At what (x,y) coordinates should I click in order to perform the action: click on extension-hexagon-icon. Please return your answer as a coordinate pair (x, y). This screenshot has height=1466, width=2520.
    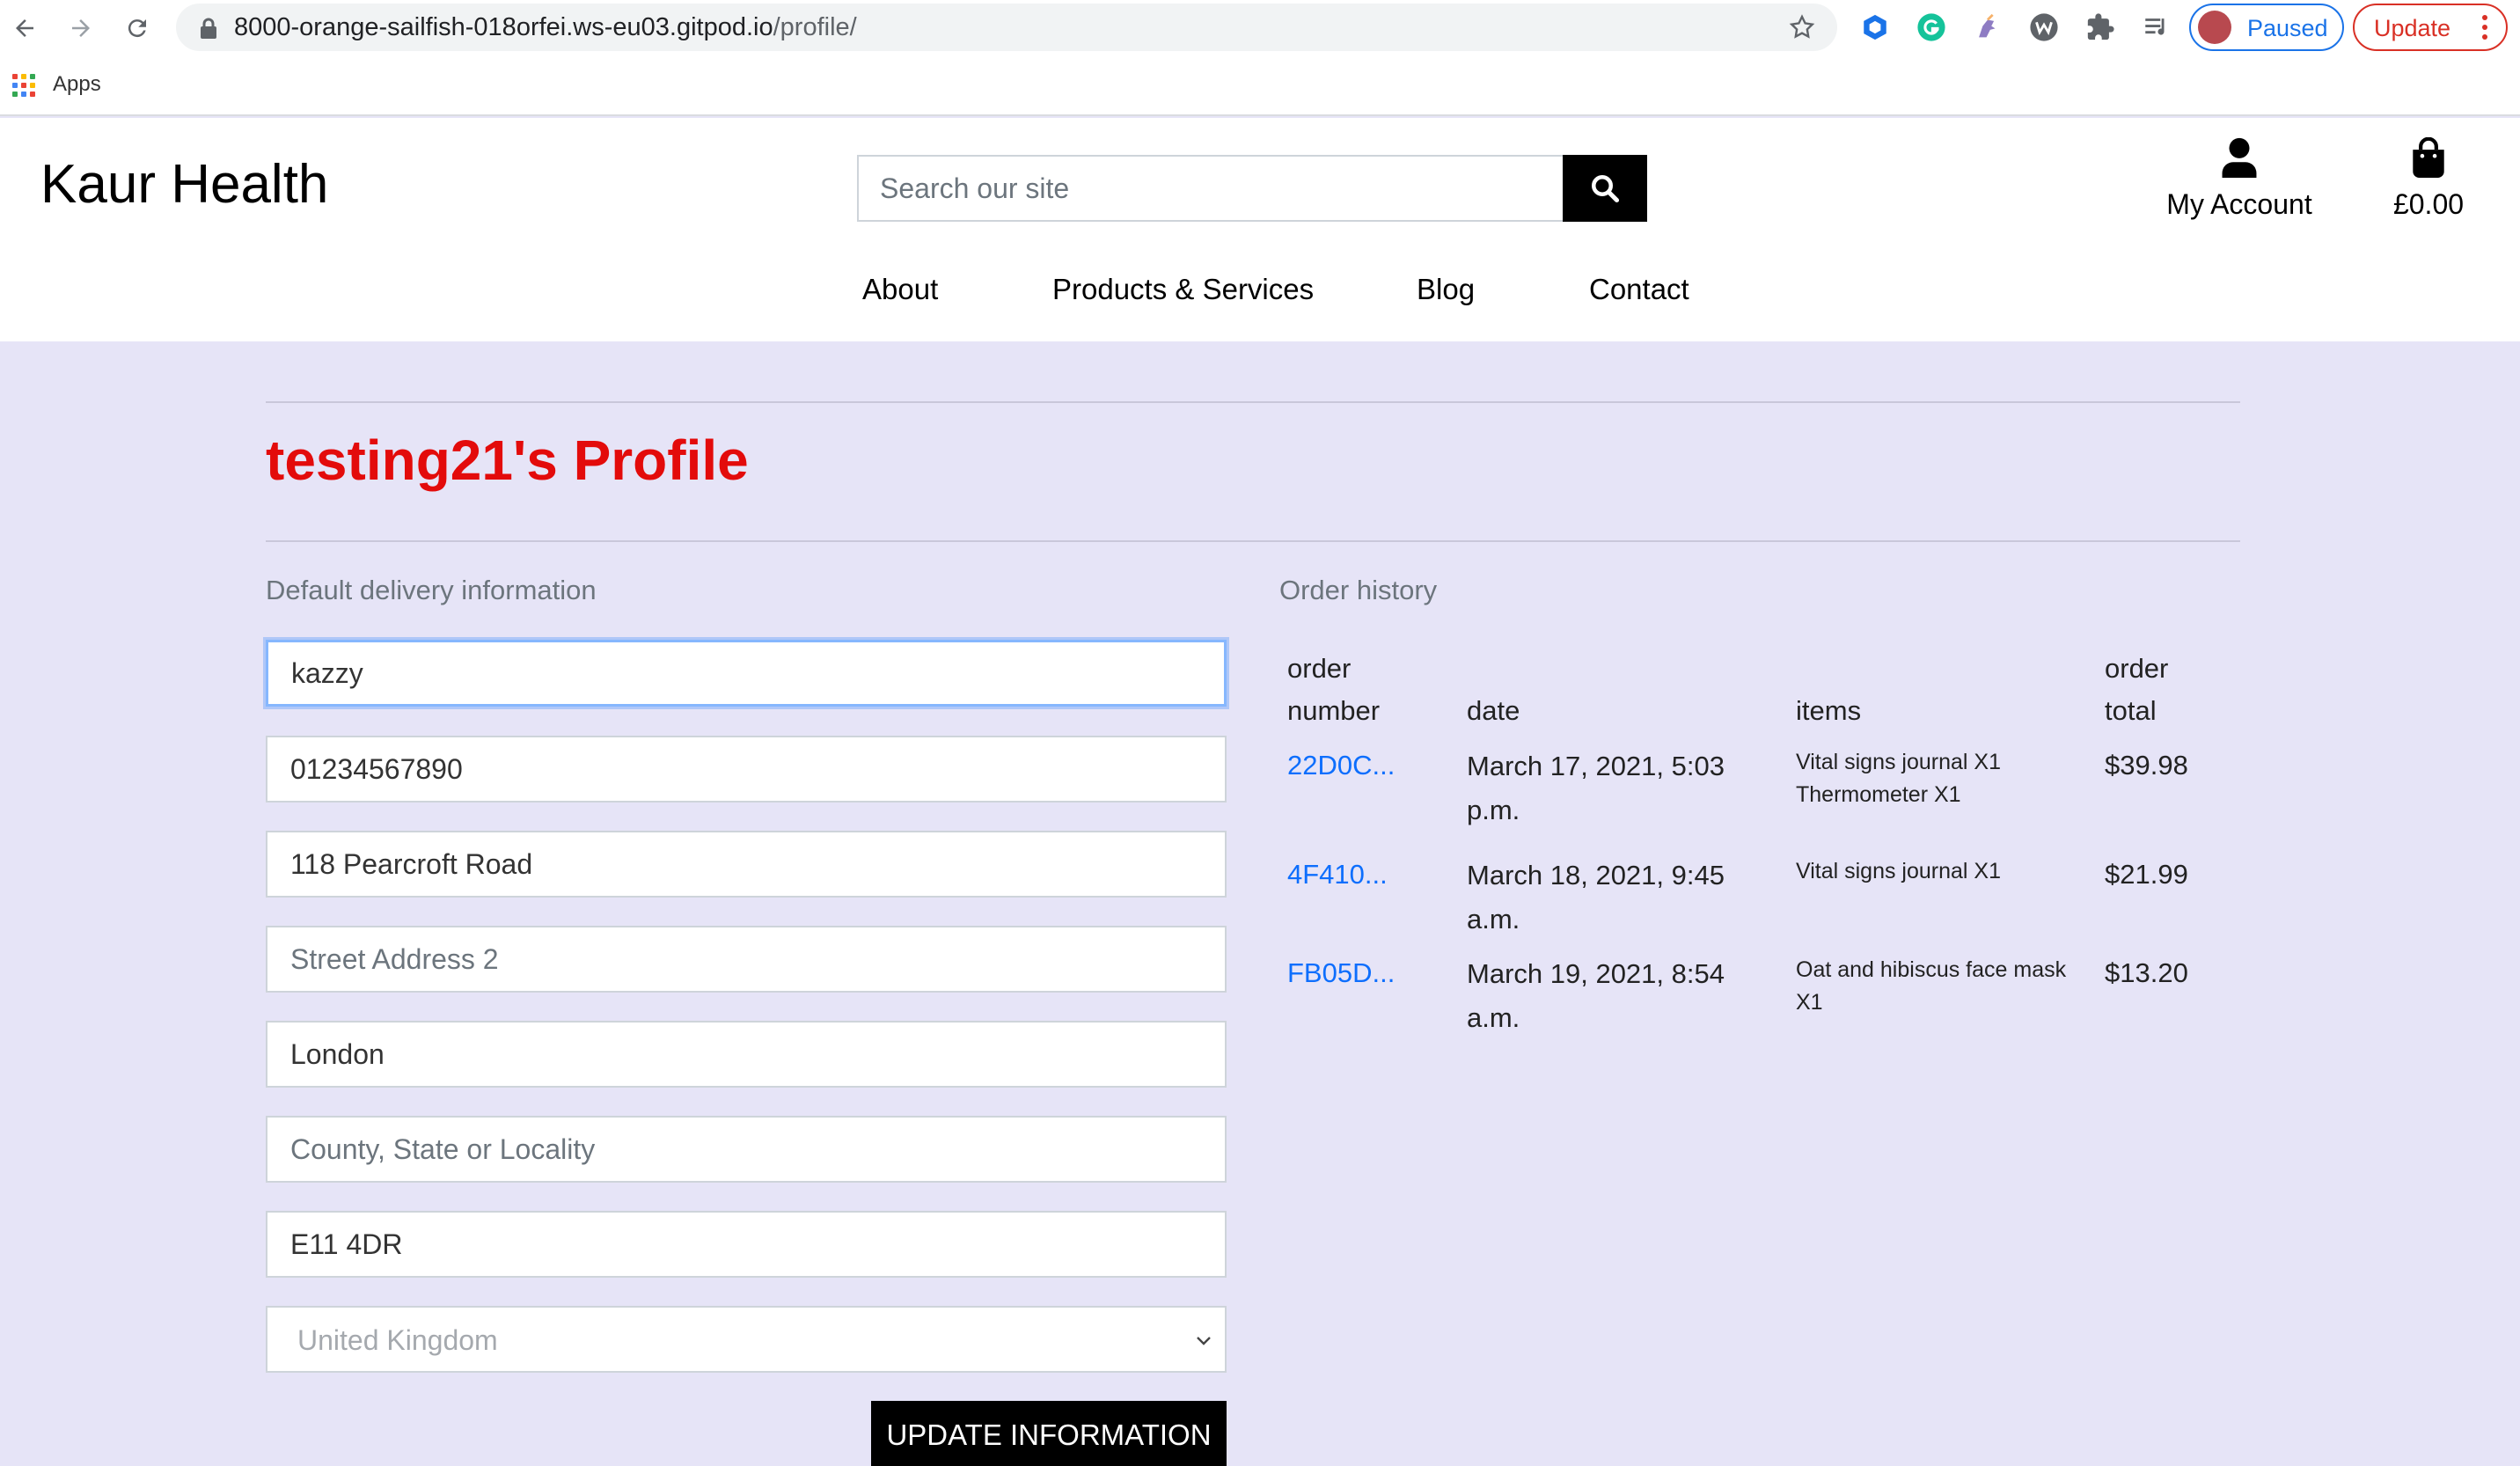
    Looking at the image, I should click on (1875, 27).